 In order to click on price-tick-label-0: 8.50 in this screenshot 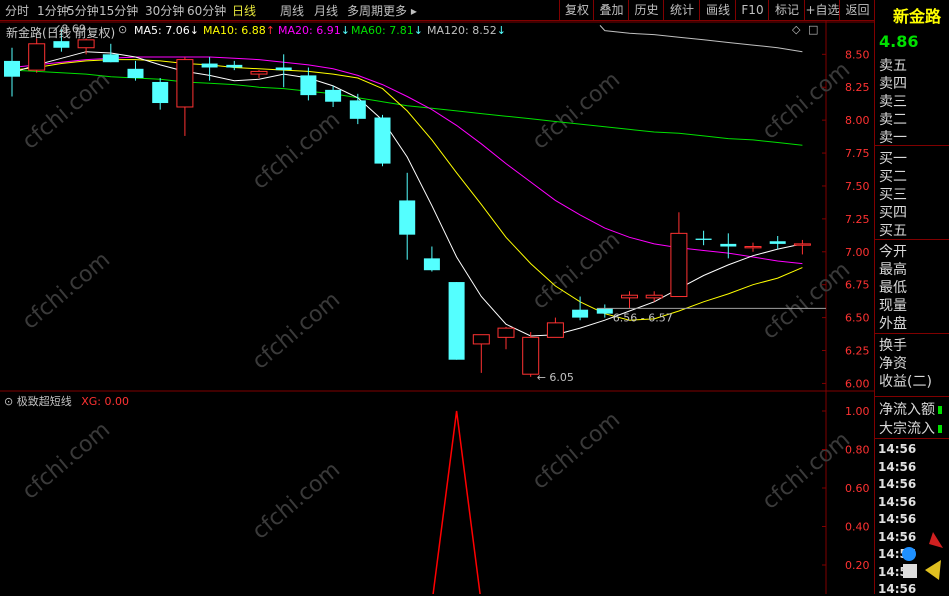, I will do `click(857, 54)`.